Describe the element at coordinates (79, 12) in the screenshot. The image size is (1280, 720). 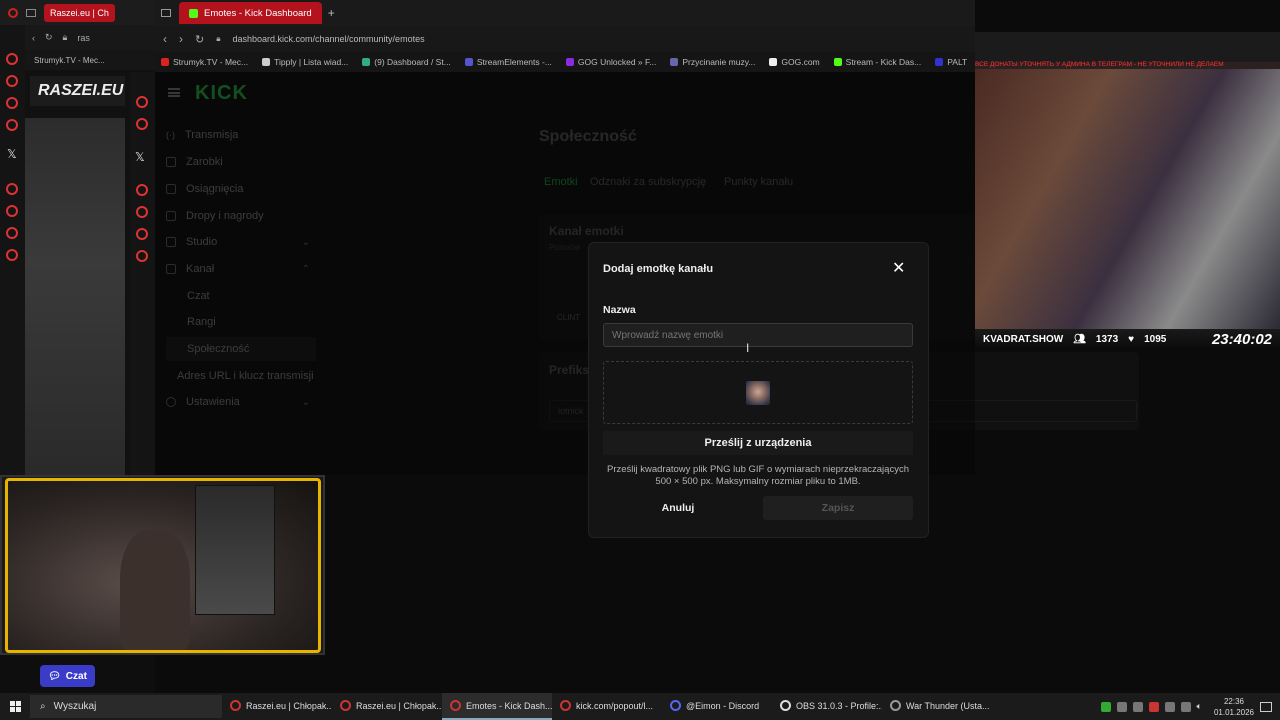
I see `left-browser-tab: Raszei.eu | Ch` at that location.